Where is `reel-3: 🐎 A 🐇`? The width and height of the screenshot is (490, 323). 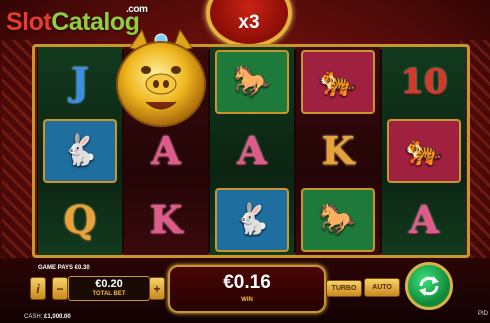 reel-3: 🐎 A 🐇 is located at coordinates (252, 151).